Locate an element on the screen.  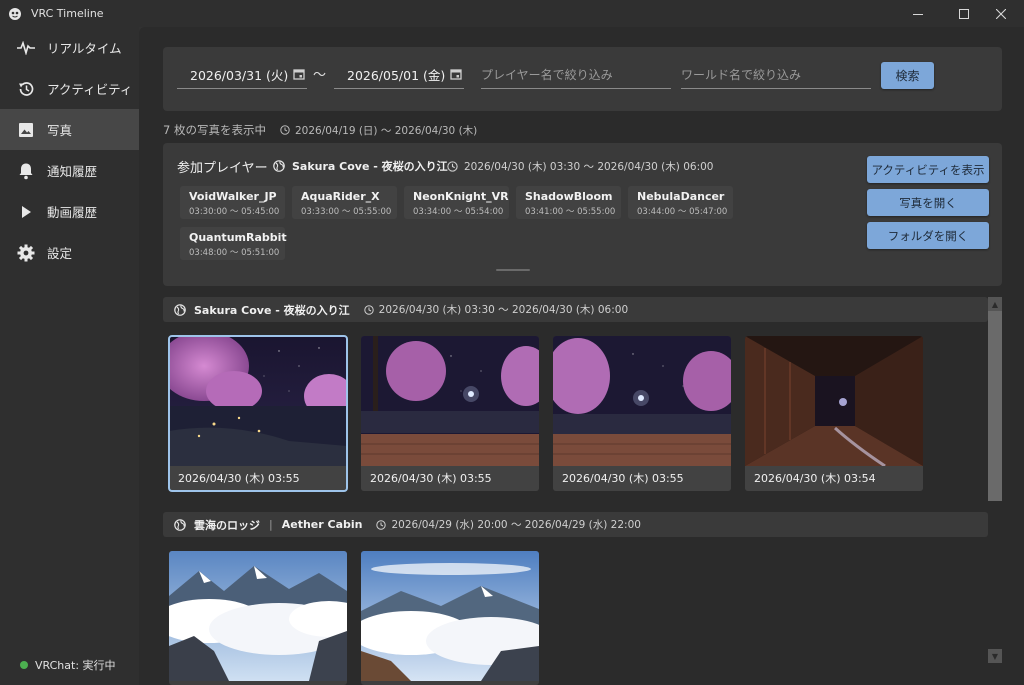
player-chip: AquaRider_X 03:33:00 〜 05:55:00 is located at coordinates (344, 202).